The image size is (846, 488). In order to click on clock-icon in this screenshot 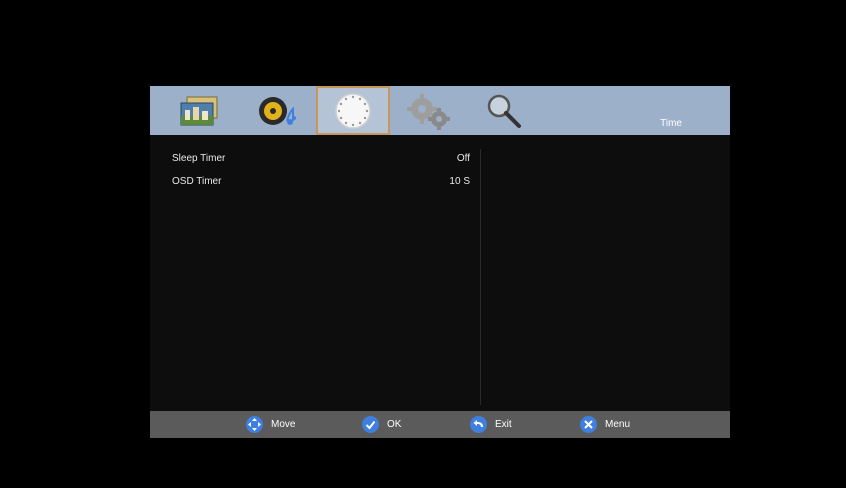, I will do `click(353, 110)`.